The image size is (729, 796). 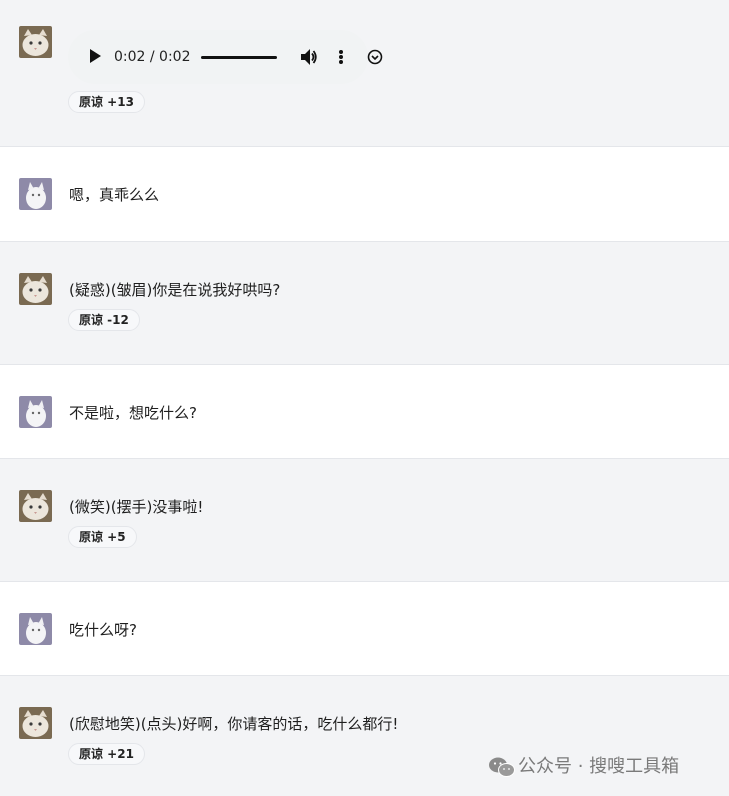 What do you see at coordinates (239, 57) in the screenshot?
I see `audio-progress-bar` at bounding box center [239, 57].